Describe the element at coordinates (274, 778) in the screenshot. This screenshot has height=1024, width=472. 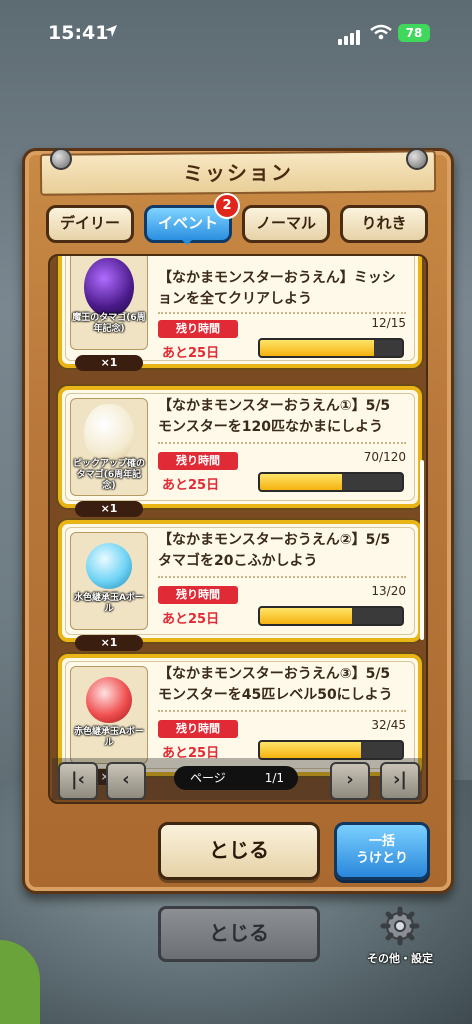
I see `page-number: 1/1` at that location.